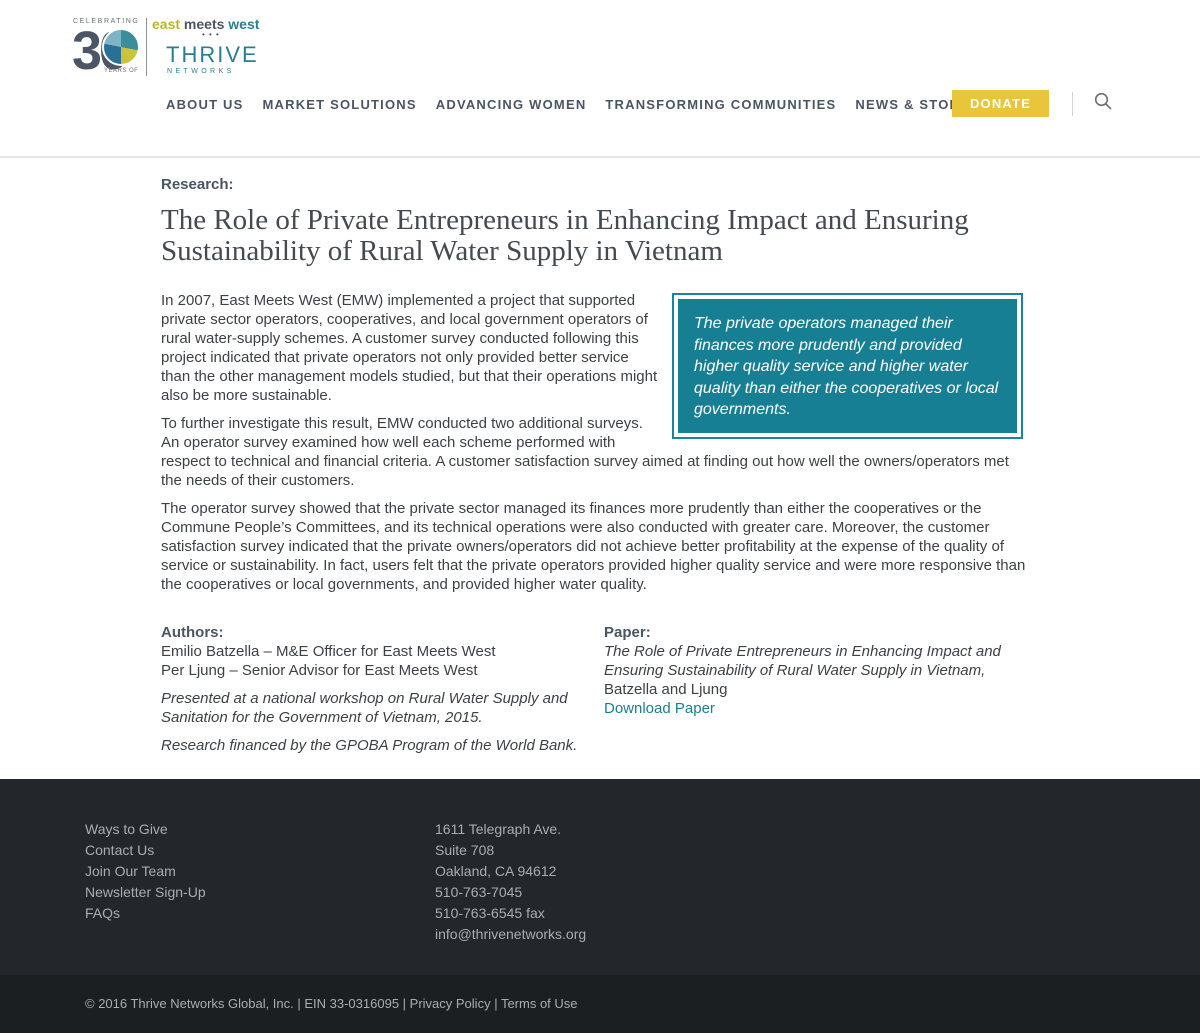 The image size is (1200, 1033). I want to click on footer-link-newsletter: Newsletter Sign-Up, so click(145, 892).